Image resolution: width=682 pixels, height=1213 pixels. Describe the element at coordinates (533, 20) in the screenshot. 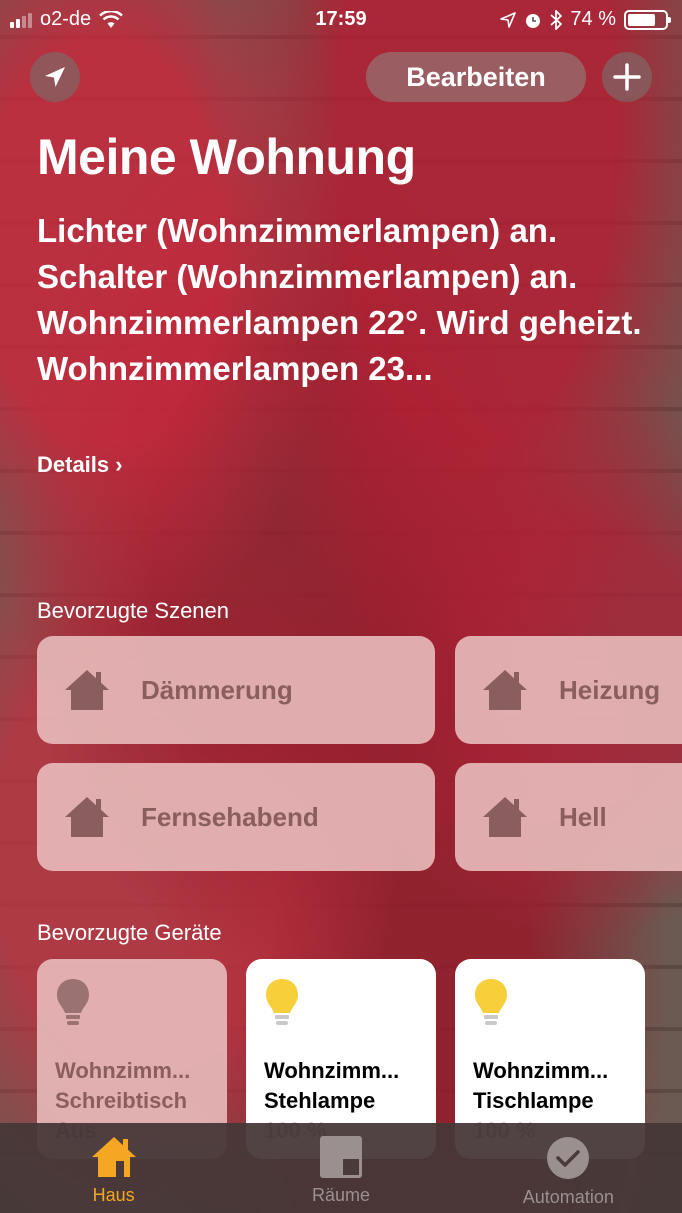

I see `alarm-icon` at that location.